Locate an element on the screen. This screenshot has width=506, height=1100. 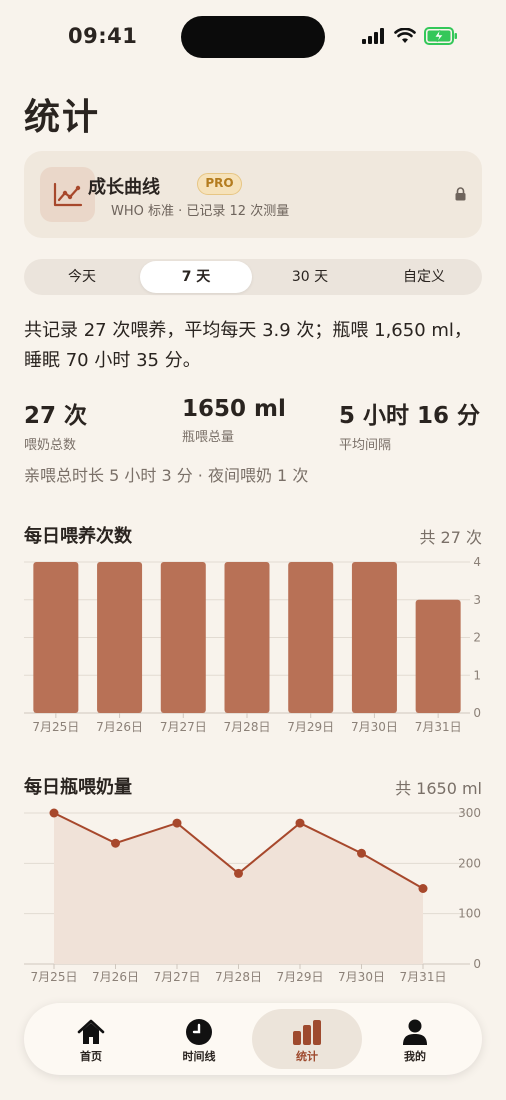
extra-stats: 亲喂总时长 5 小时 3 分 · 夜间喂奶 1 次 is located at coordinates (166, 475).